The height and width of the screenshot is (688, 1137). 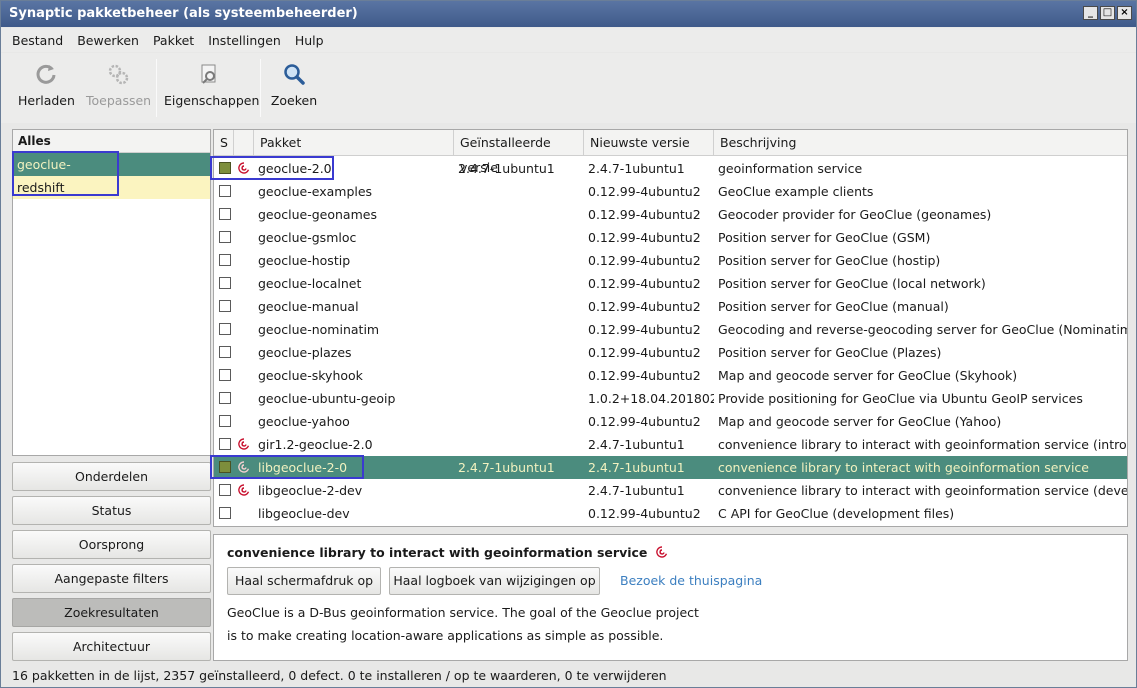 What do you see at coordinates (244, 40) in the screenshot?
I see `menu-instellingen: Instellingen` at bounding box center [244, 40].